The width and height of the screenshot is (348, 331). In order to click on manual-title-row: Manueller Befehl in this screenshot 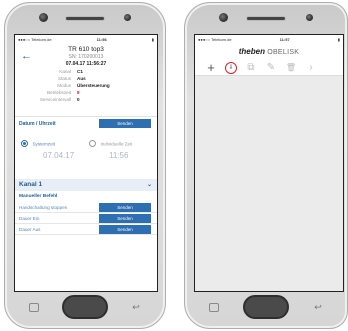, I will do `click(86, 196)`.